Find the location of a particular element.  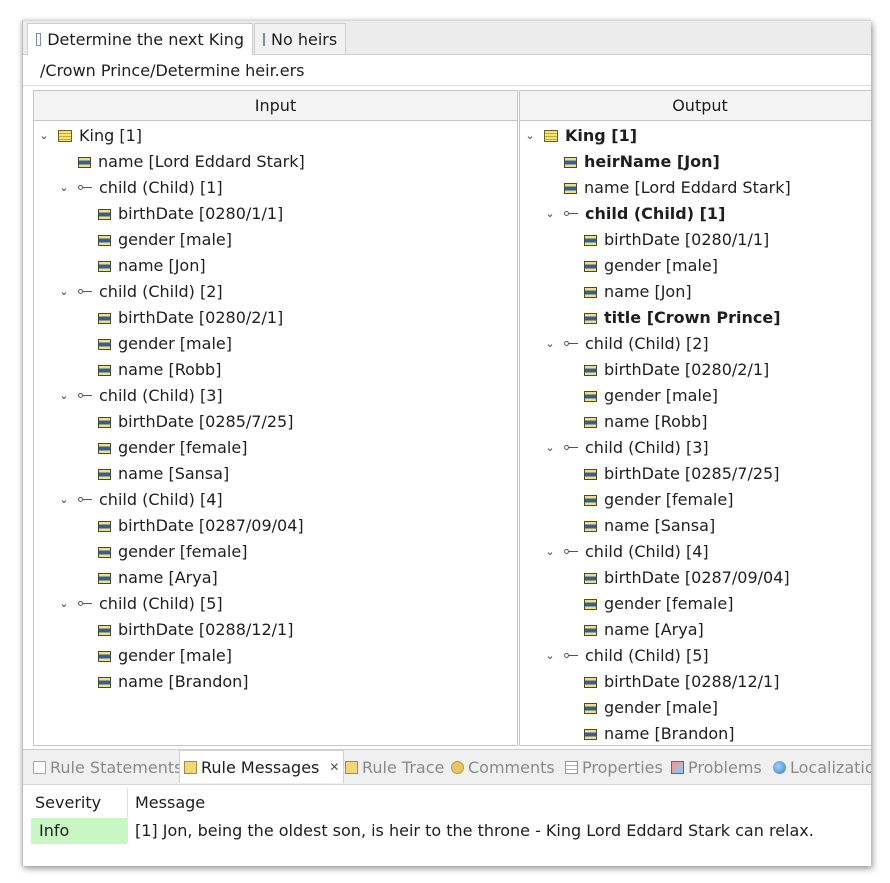

tab-rule-trace: Rule Trace is located at coordinates (394, 767).